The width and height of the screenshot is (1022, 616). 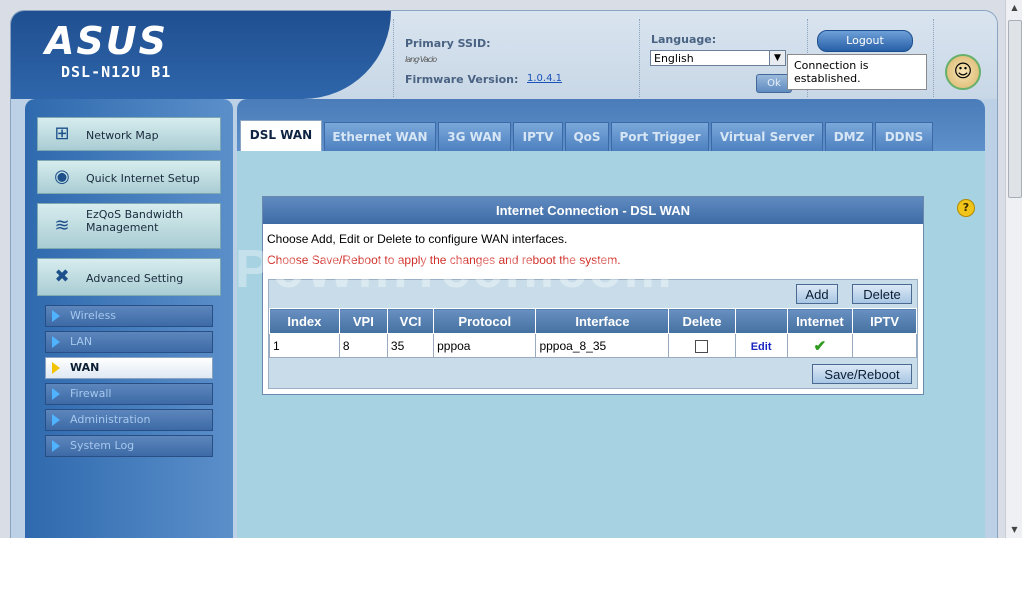 I want to click on sidebar-item-network-map: ⊞ Network Map, so click(x=129, y=134).